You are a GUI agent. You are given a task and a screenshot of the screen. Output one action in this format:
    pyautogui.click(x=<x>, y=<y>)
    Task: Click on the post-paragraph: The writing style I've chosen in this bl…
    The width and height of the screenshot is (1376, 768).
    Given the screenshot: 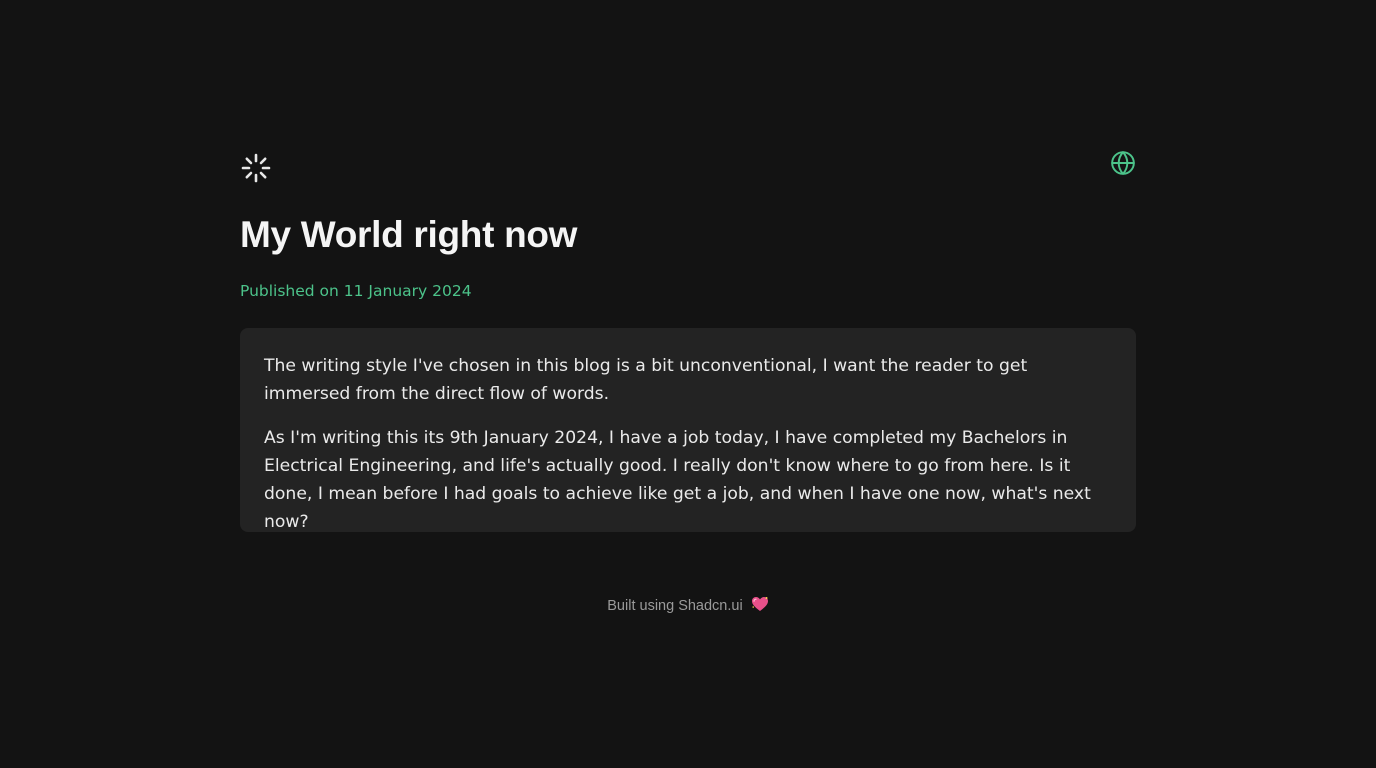 What is the action you would take?
    pyautogui.click(x=646, y=380)
    